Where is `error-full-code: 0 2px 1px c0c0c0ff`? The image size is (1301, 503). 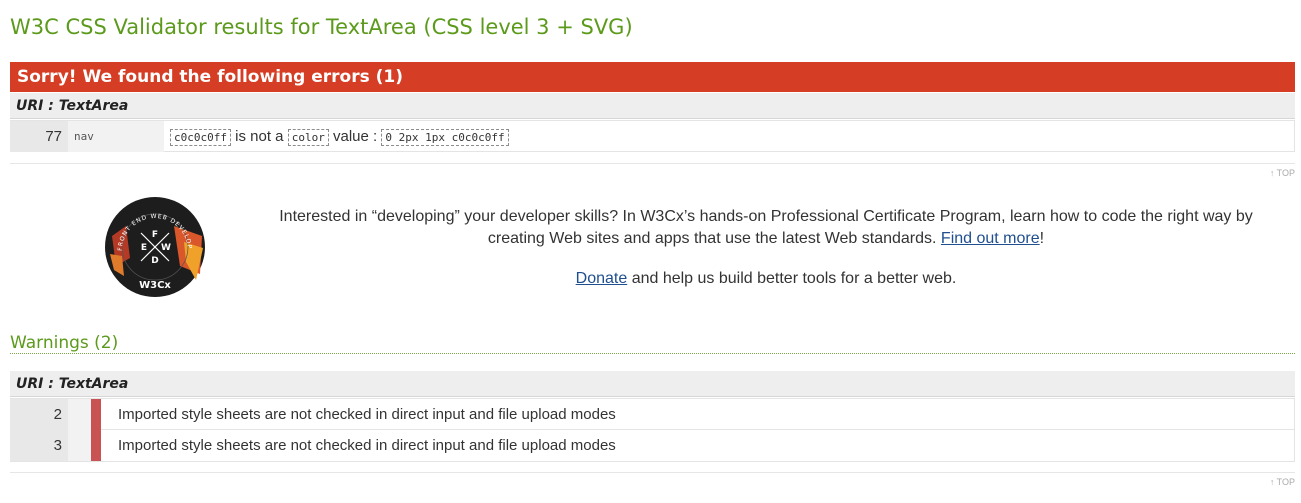 error-full-code: 0 2px 1px c0c0c0ff is located at coordinates (445, 137).